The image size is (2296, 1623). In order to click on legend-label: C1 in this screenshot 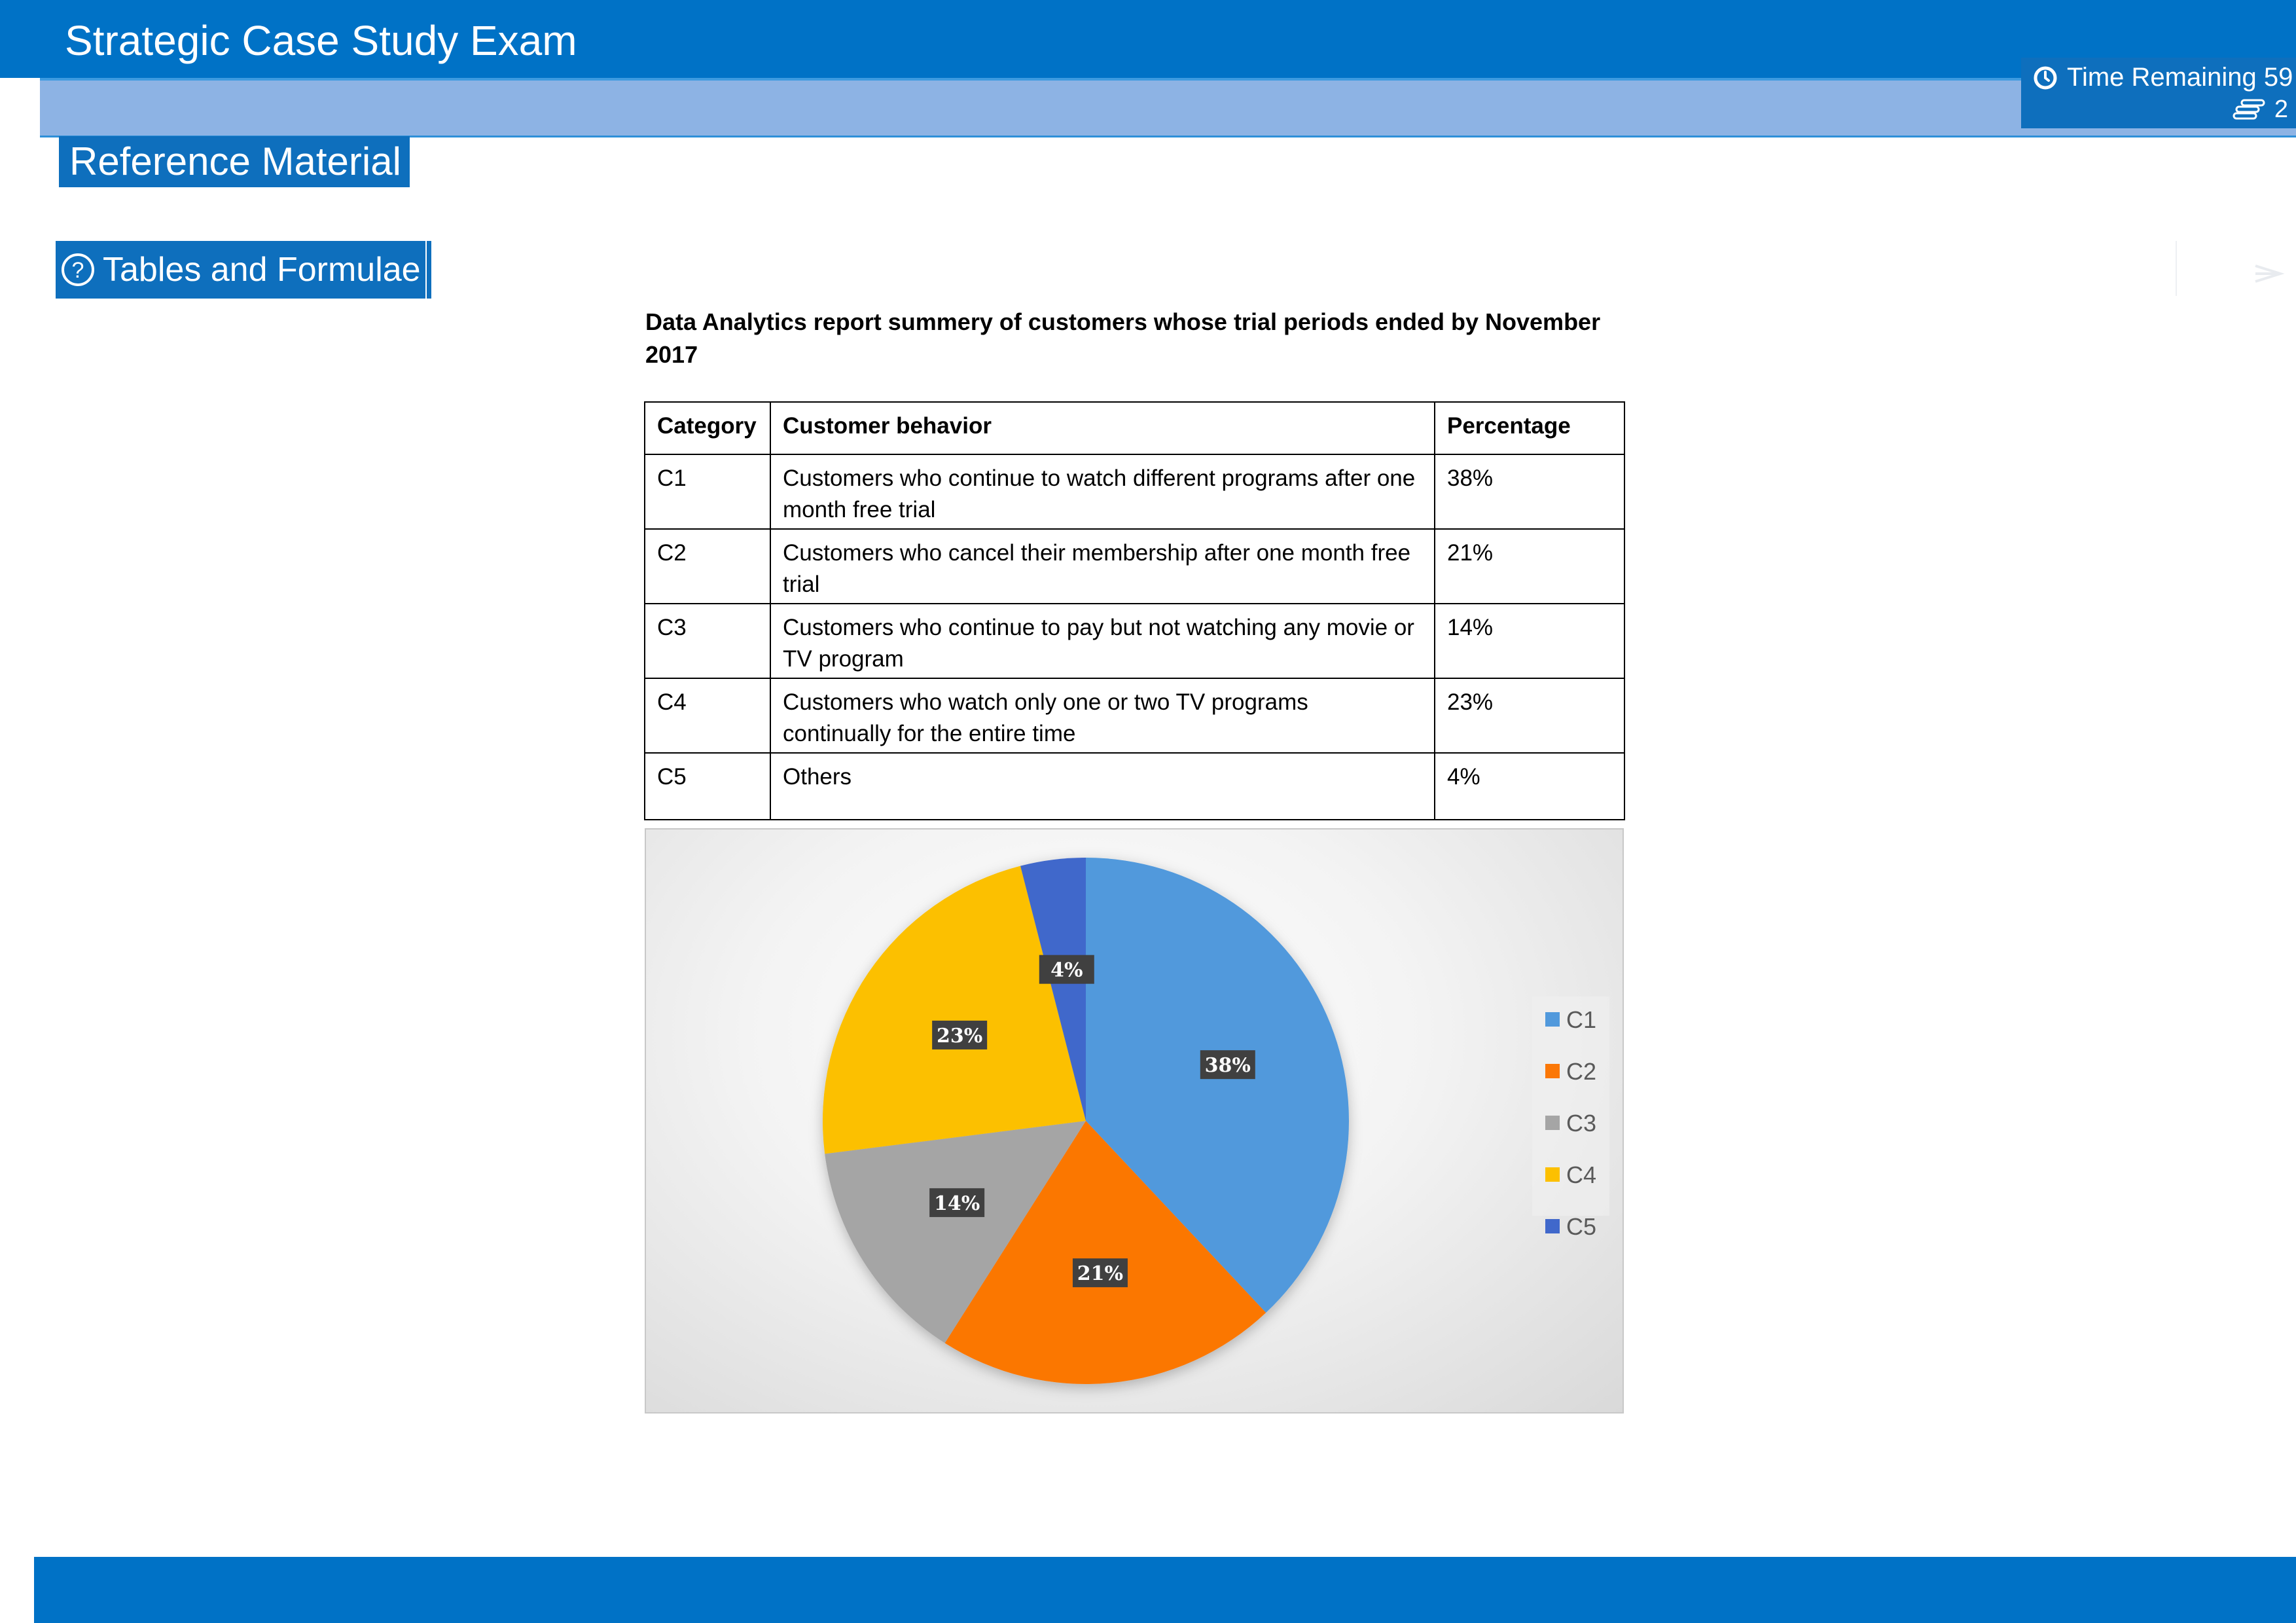, I will do `click(1581, 1019)`.